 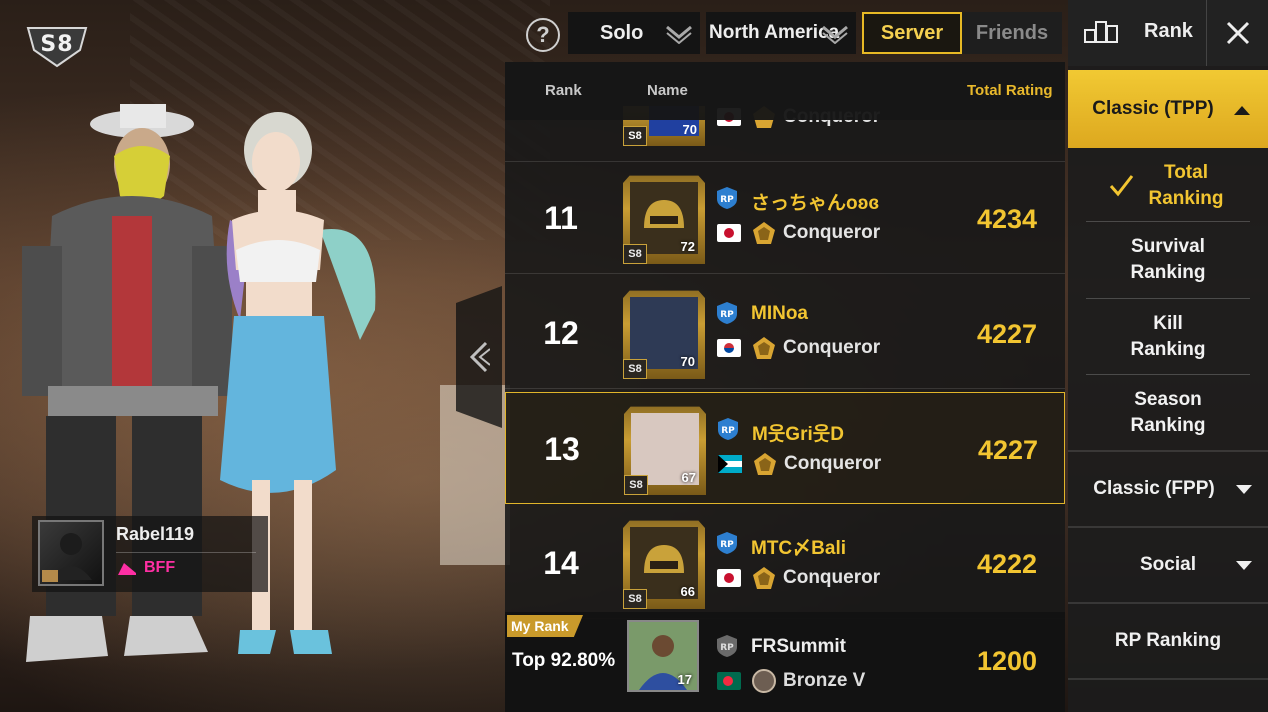 I want to click on mode-dropdown-value: Solo, so click(x=622, y=32).